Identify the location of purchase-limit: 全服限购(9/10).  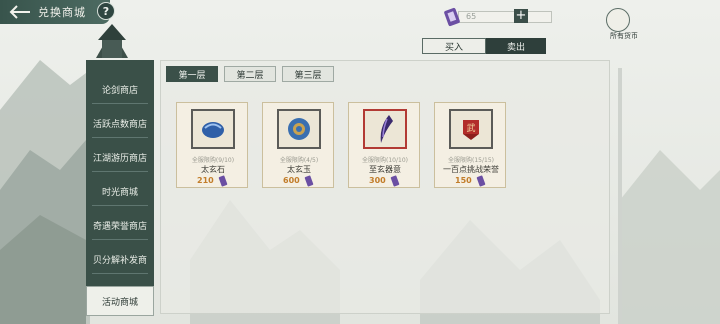
(213, 160).